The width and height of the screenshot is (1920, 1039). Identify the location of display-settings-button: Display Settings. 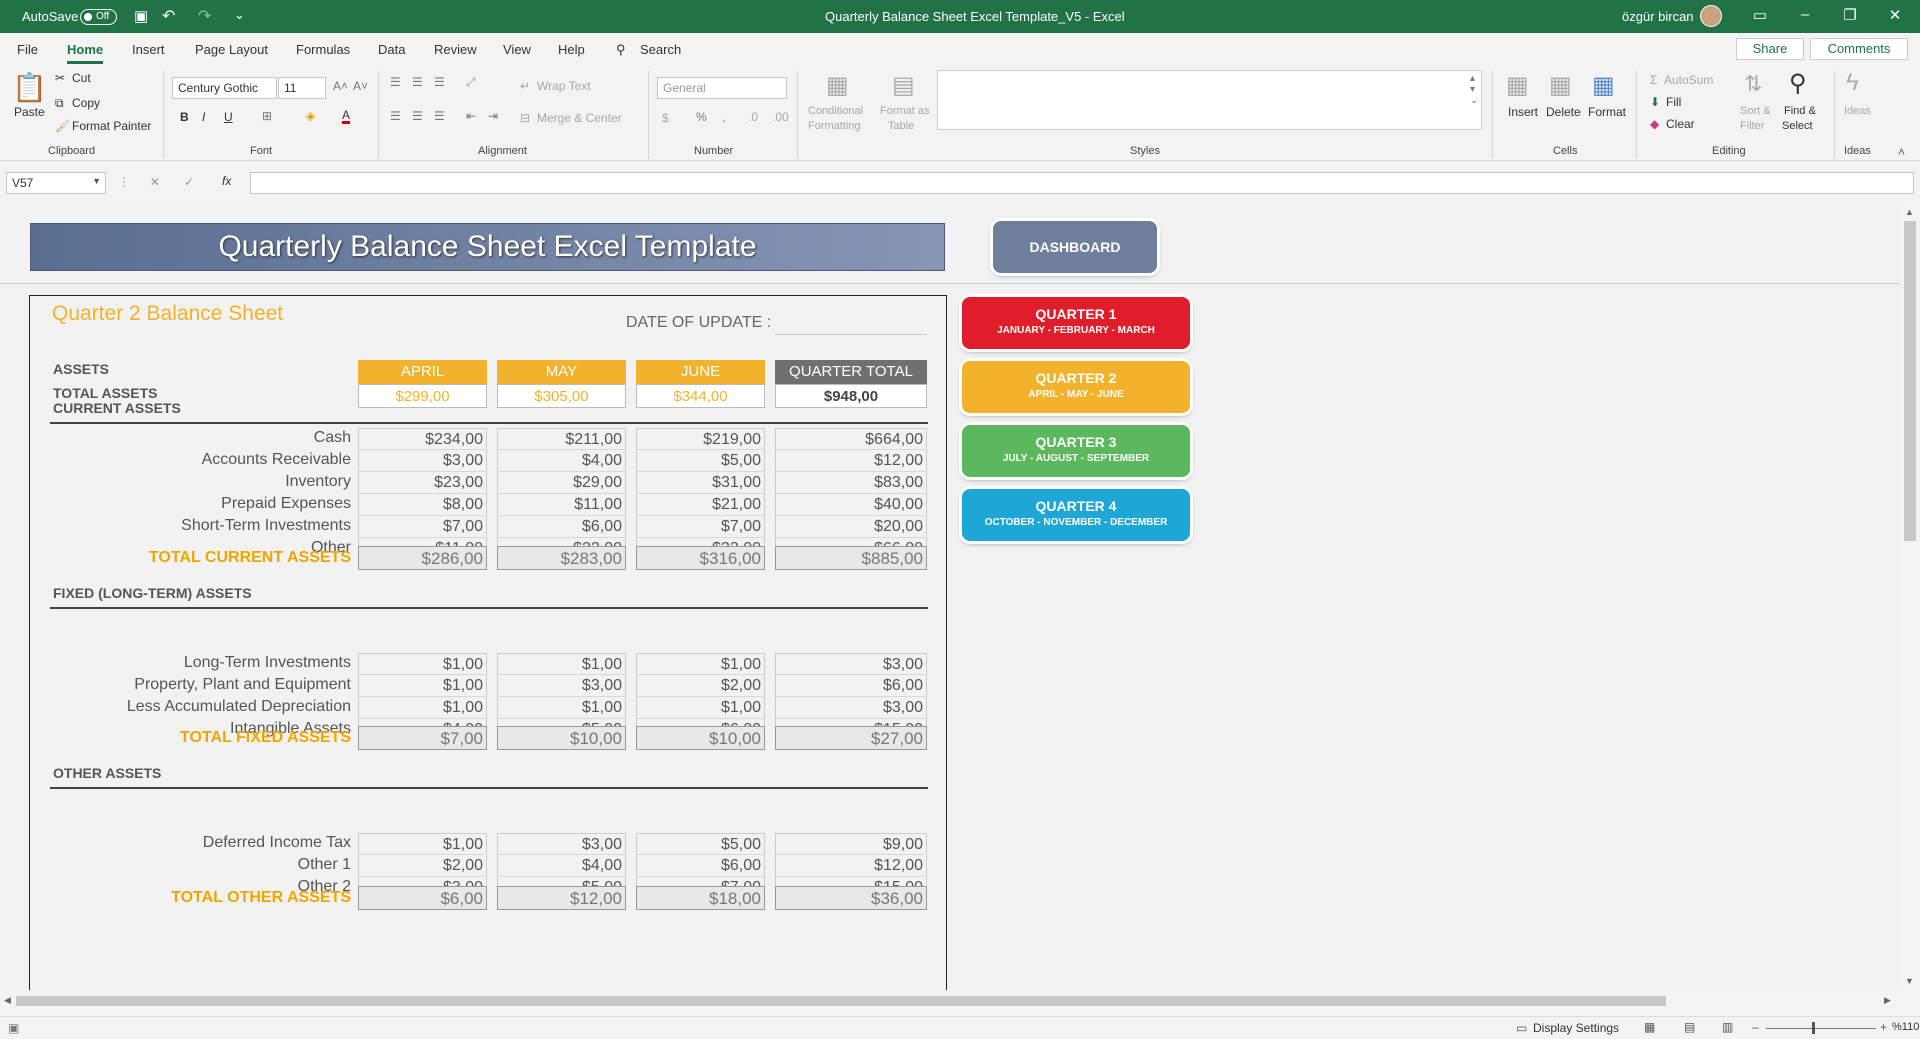
(1576, 1028).